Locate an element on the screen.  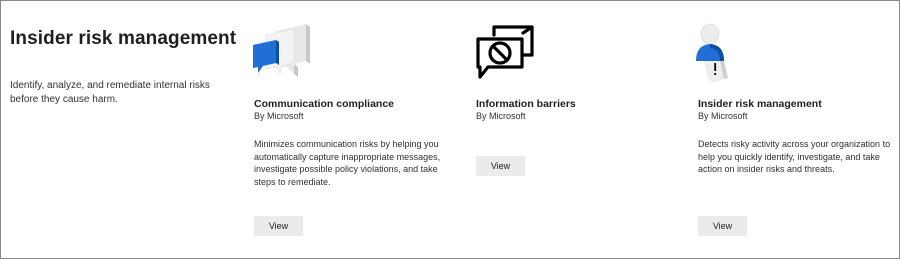
card-title: Communication compliance is located at coordinates (324, 104).